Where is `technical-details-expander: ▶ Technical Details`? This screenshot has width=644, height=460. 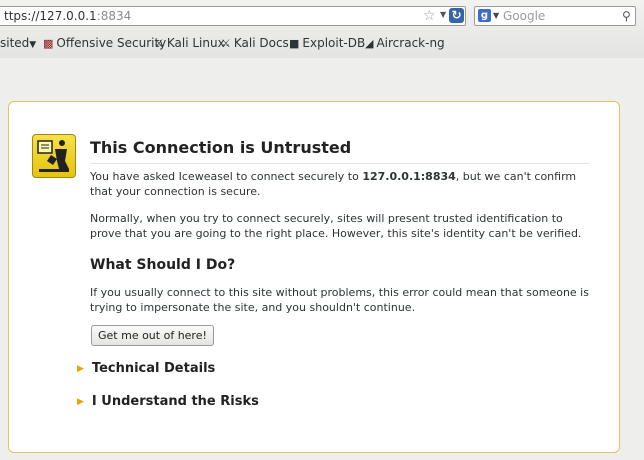
technical-details-expander: ▶ Technical Details is located at coordinates (146, 368).